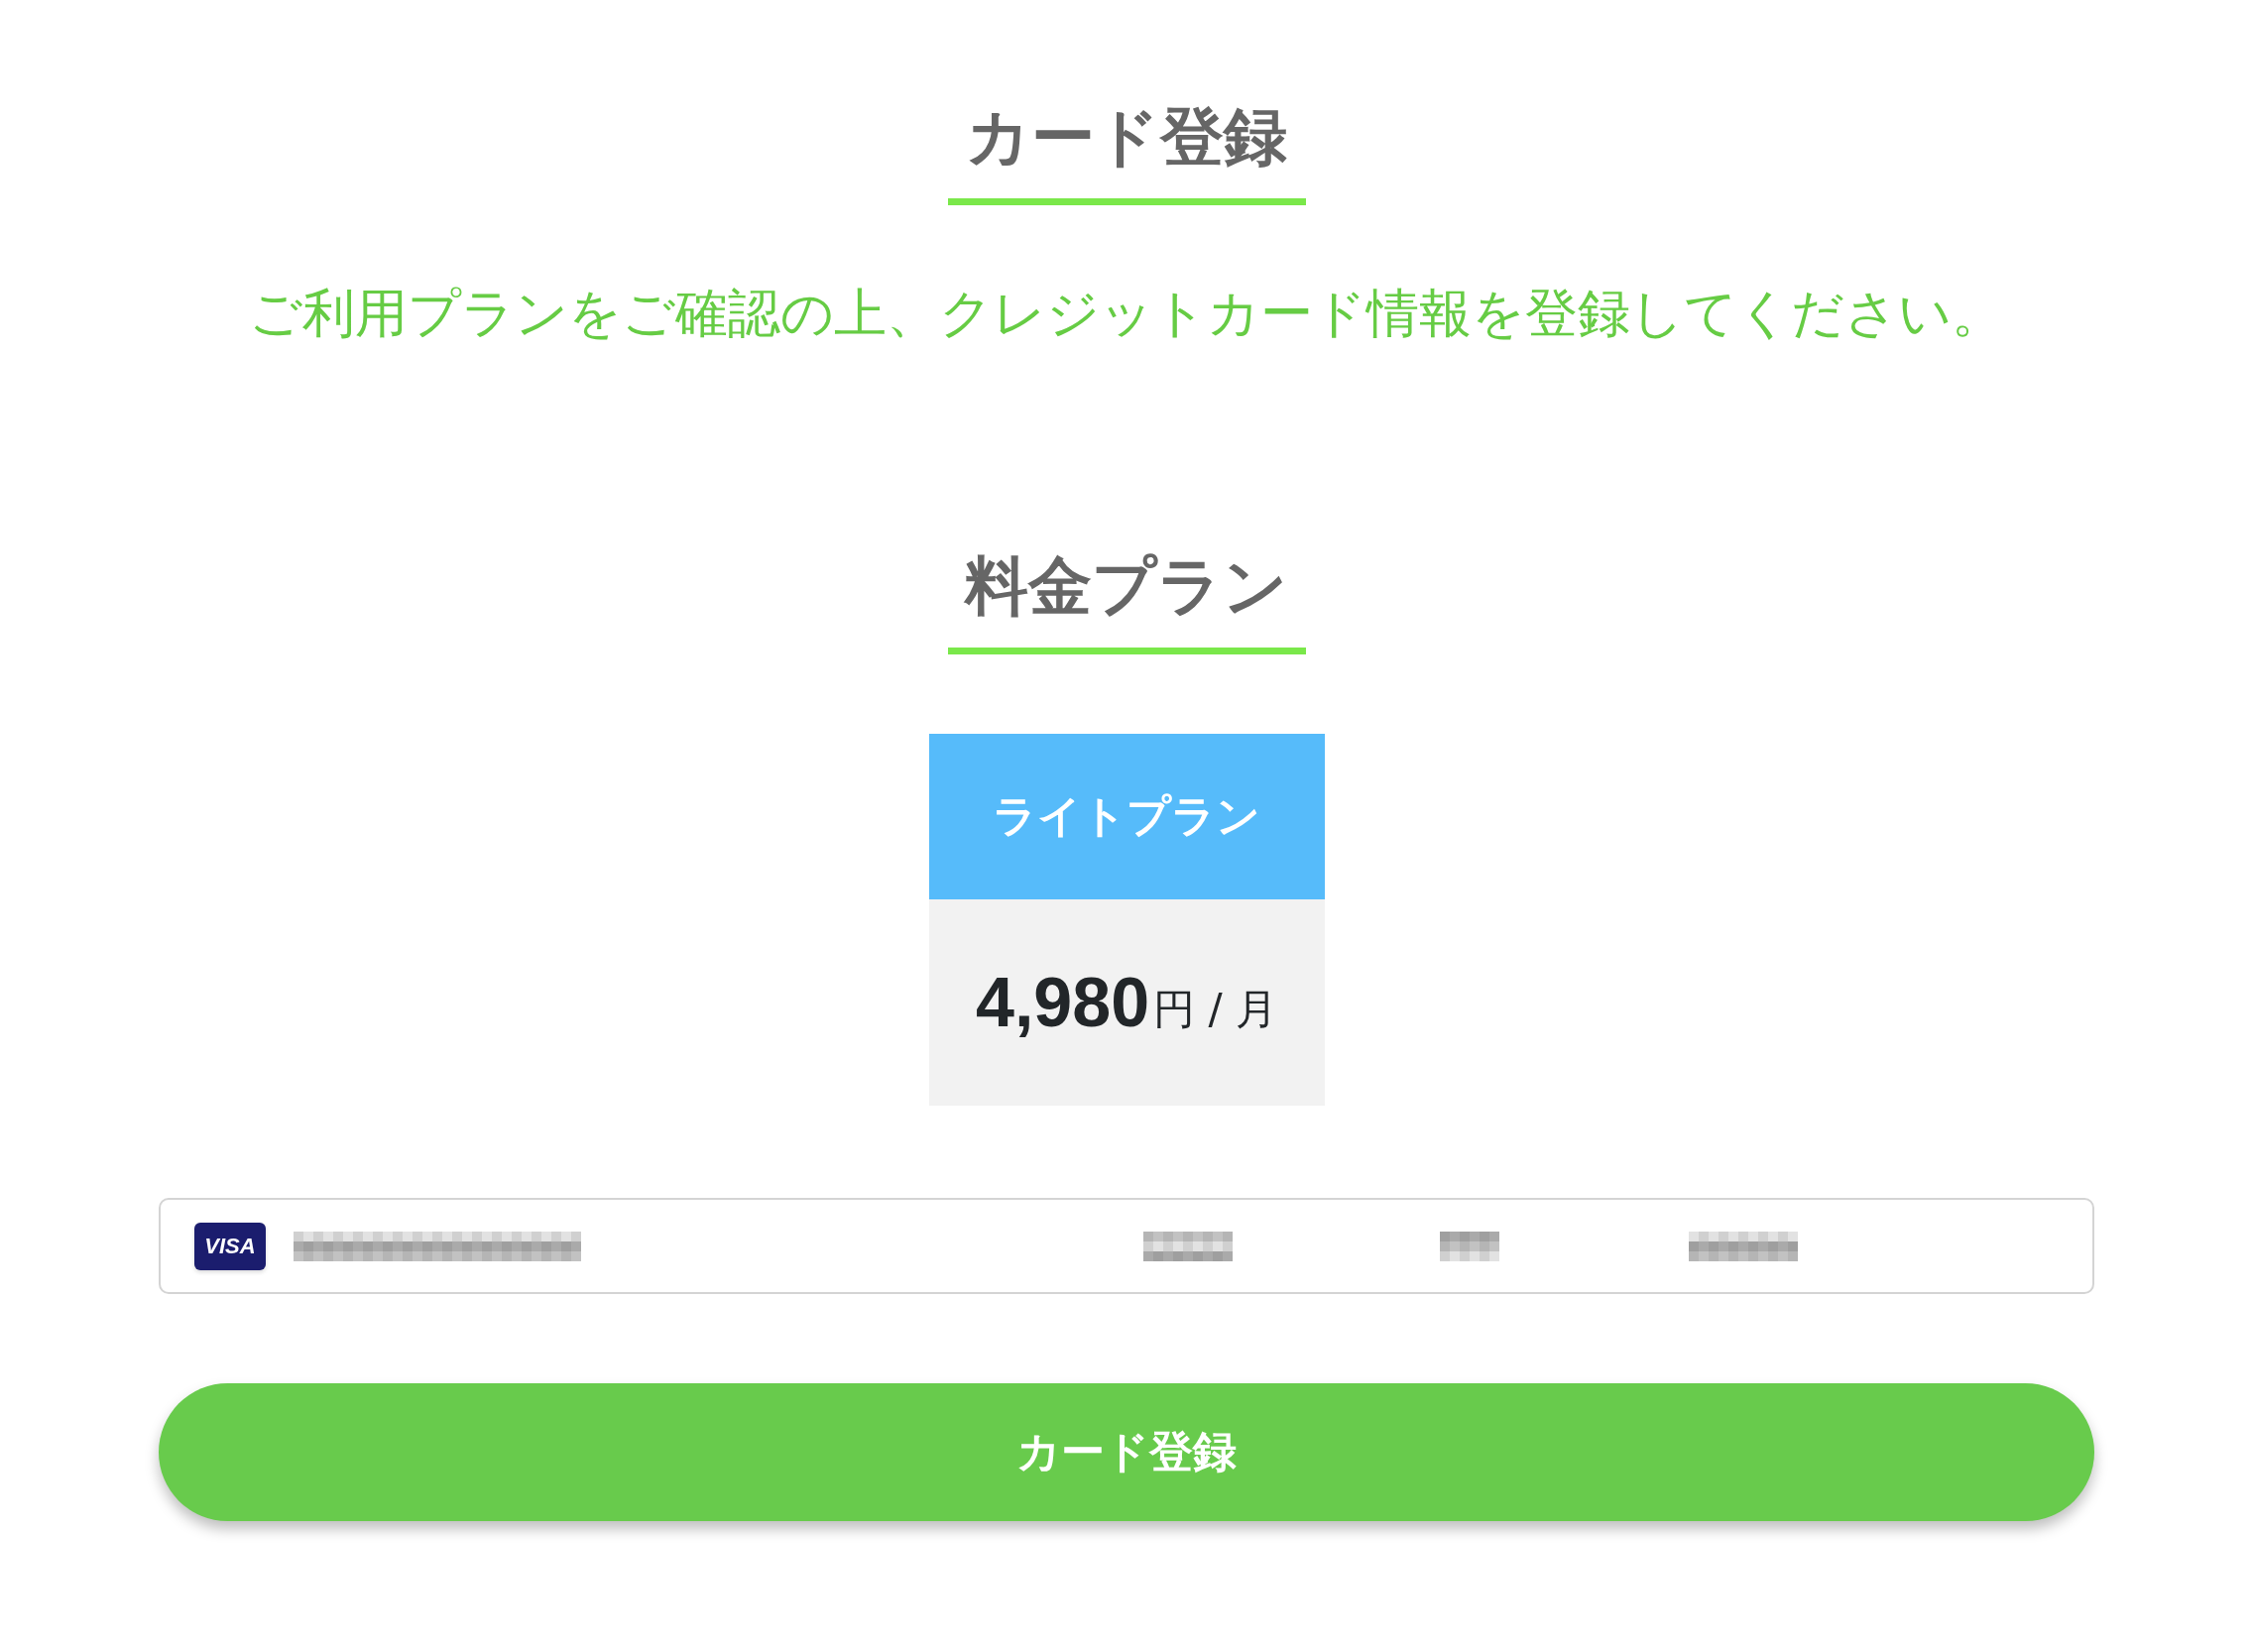 This screenshot has width=2253, height=1652. What do you see at coordinates (1126, 151) in the screenshot?
I see `page-heading: カード登録` at bounding box center [1126, 151].